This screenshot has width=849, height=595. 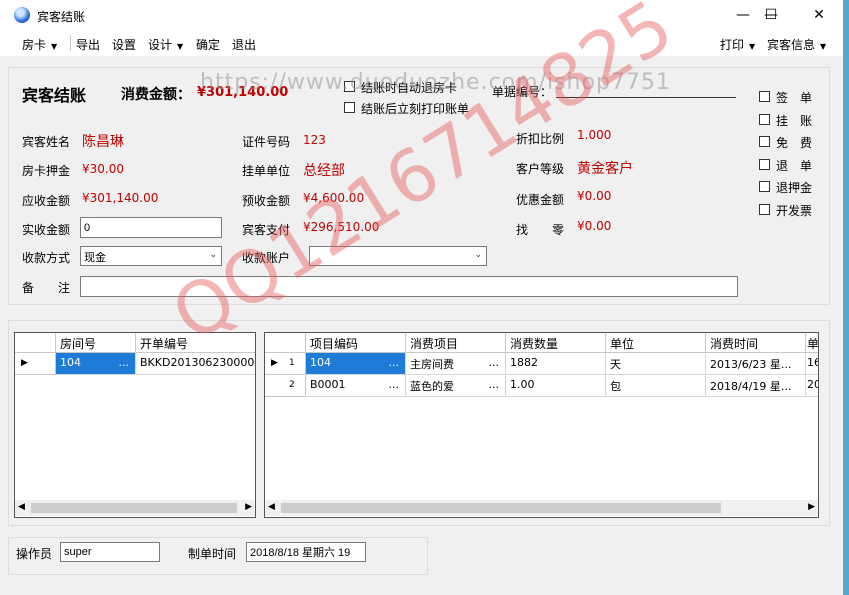 I want to click on discount-value: 1.000, so click(x=594, y=135).